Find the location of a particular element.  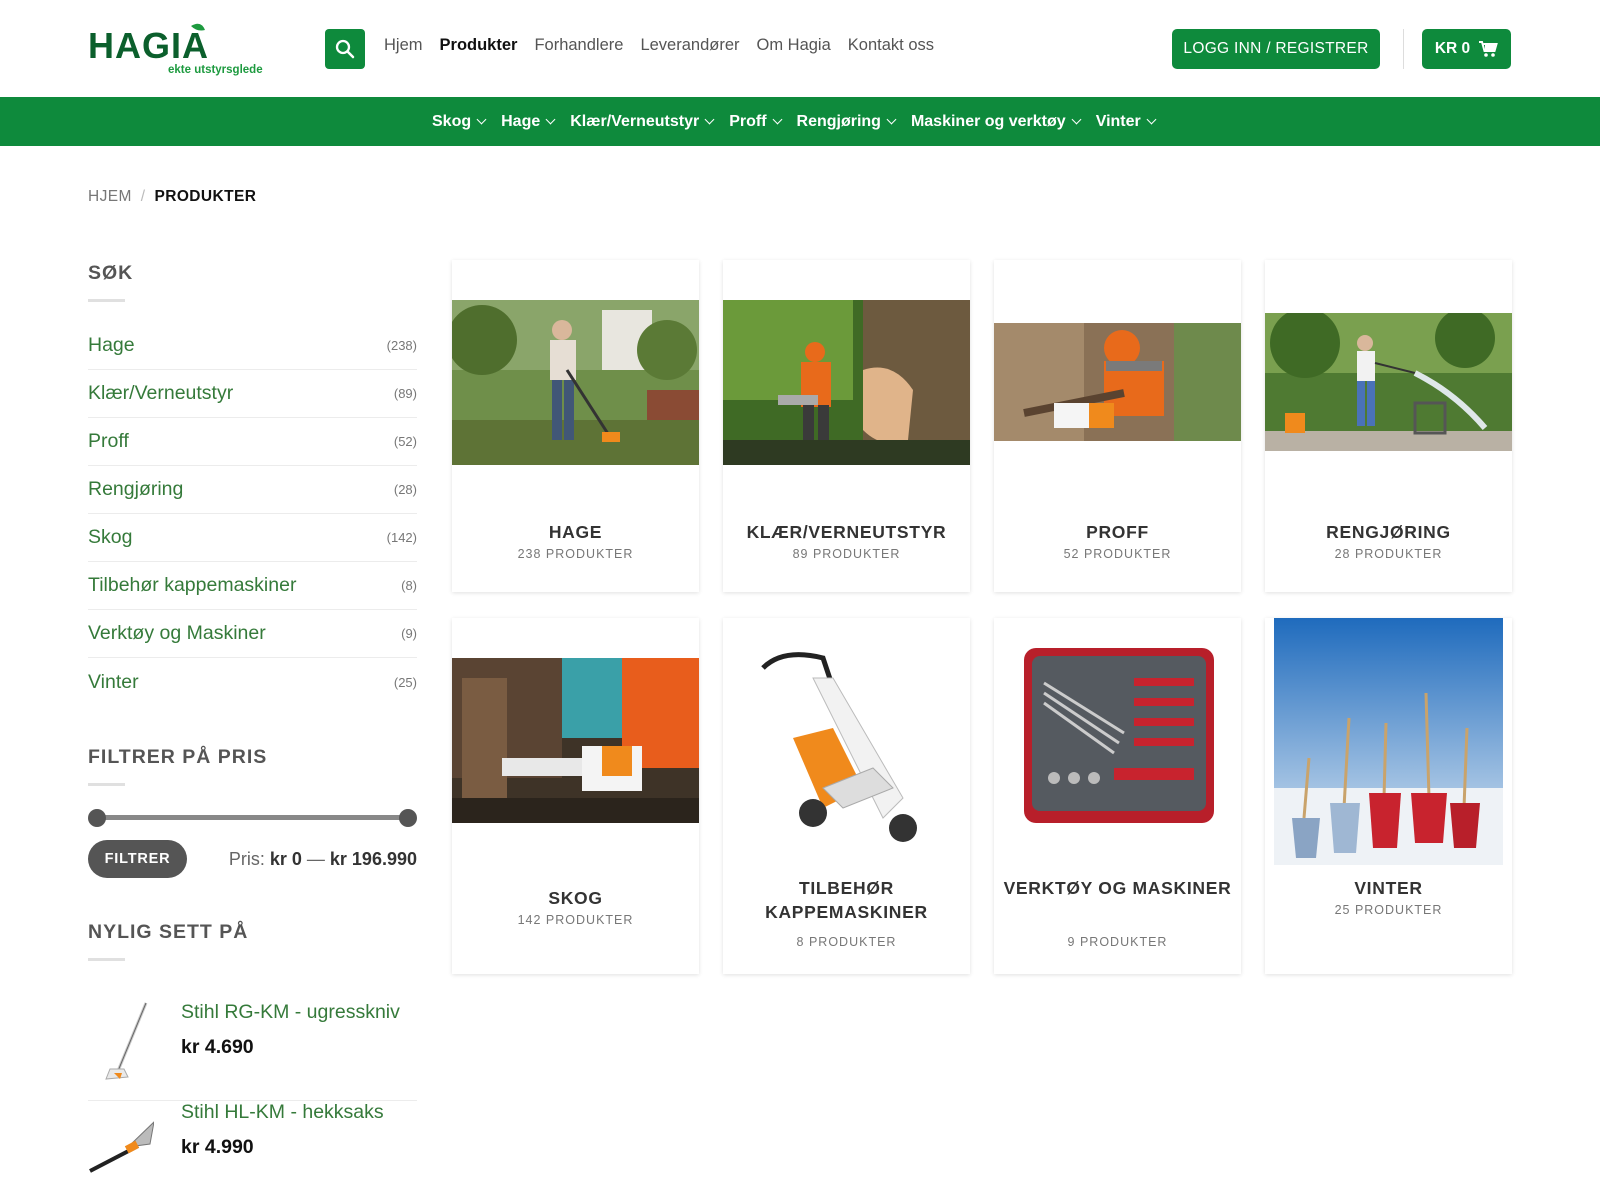

breadcrumb-home: HJEM is located at coordinates (110, 197).